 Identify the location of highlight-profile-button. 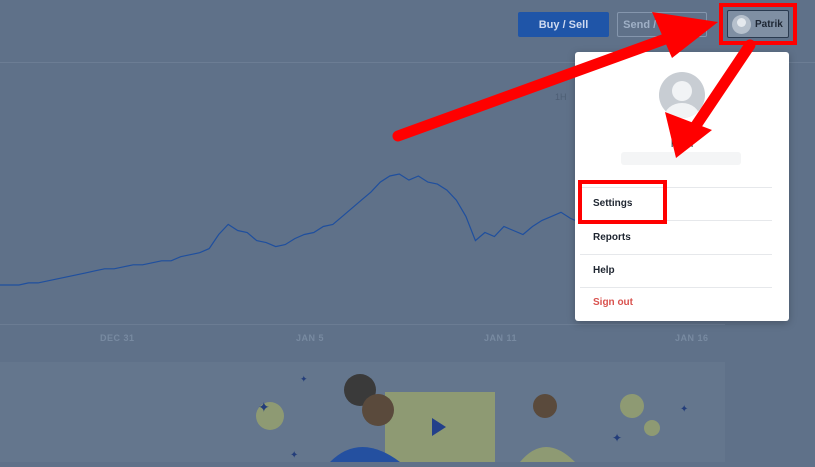
(758, 24).